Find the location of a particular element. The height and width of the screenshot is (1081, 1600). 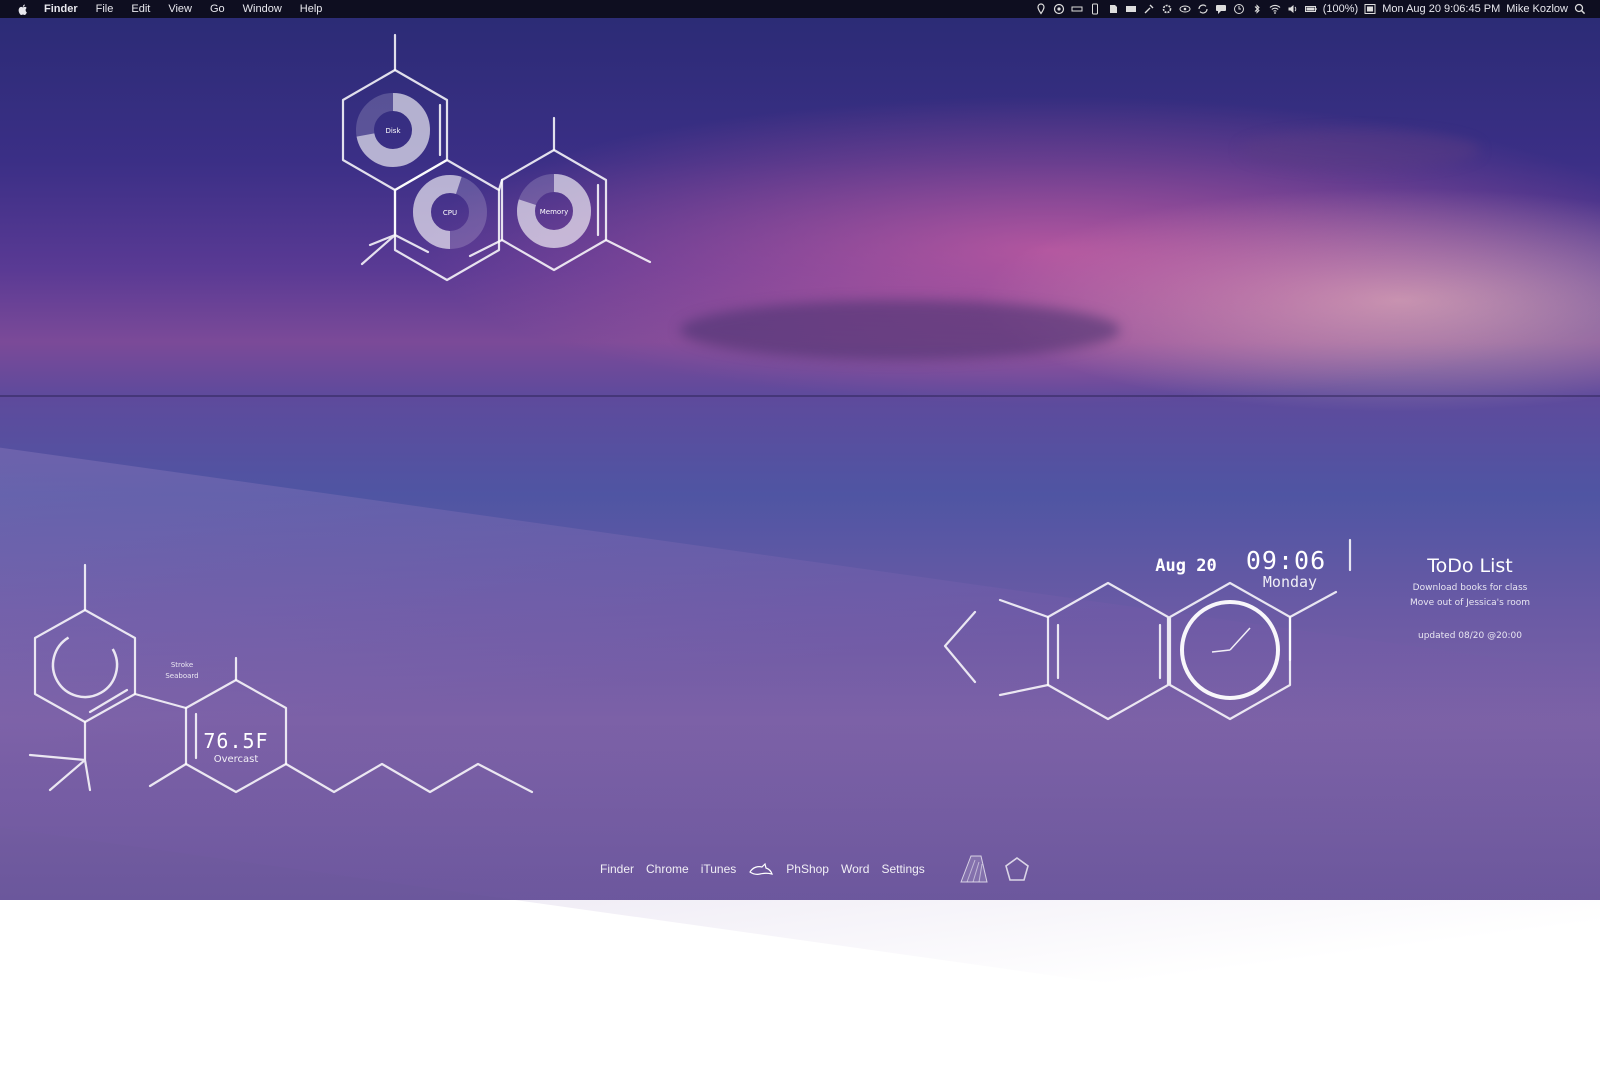

weather-widget is located at coordinates (281, 678).